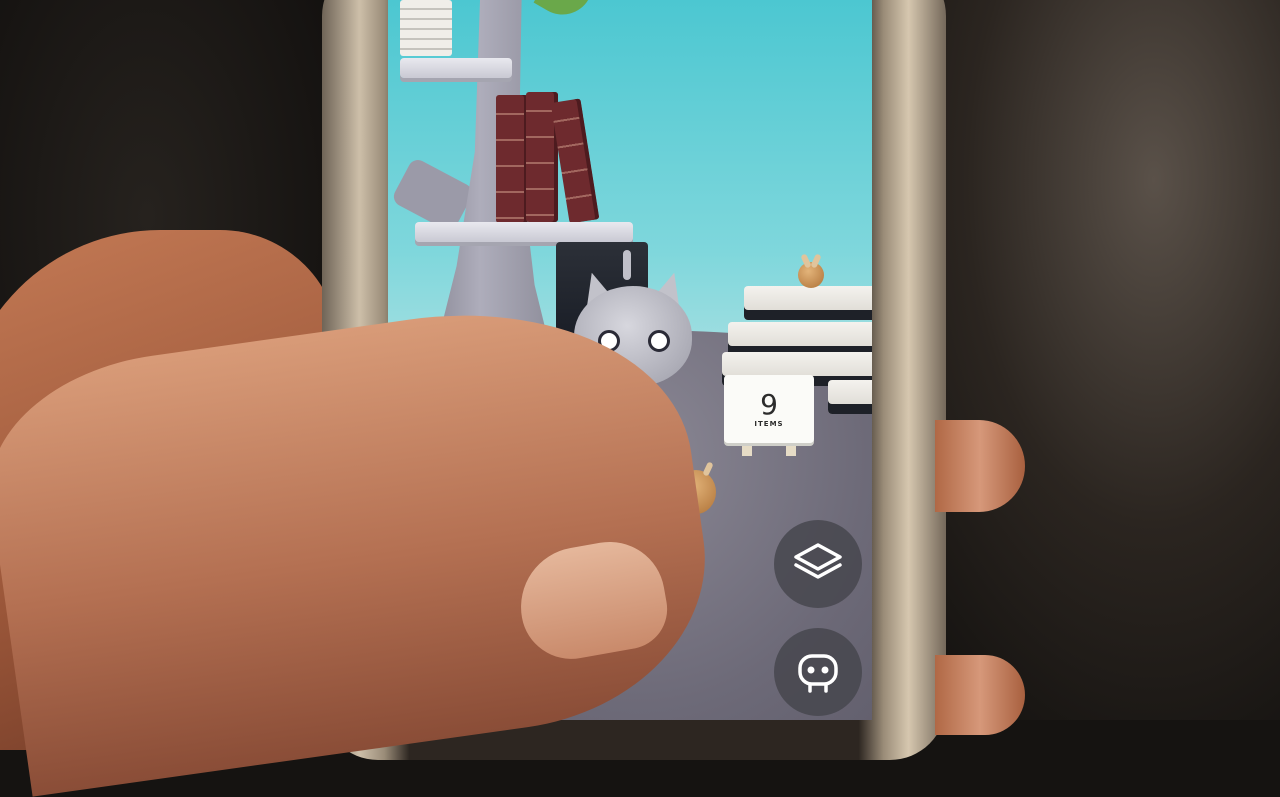 This screenshot has height=797, width=1280. Describe the element at coordinates (659, 341) in the screenshot. I see `pet-eye` at that location.